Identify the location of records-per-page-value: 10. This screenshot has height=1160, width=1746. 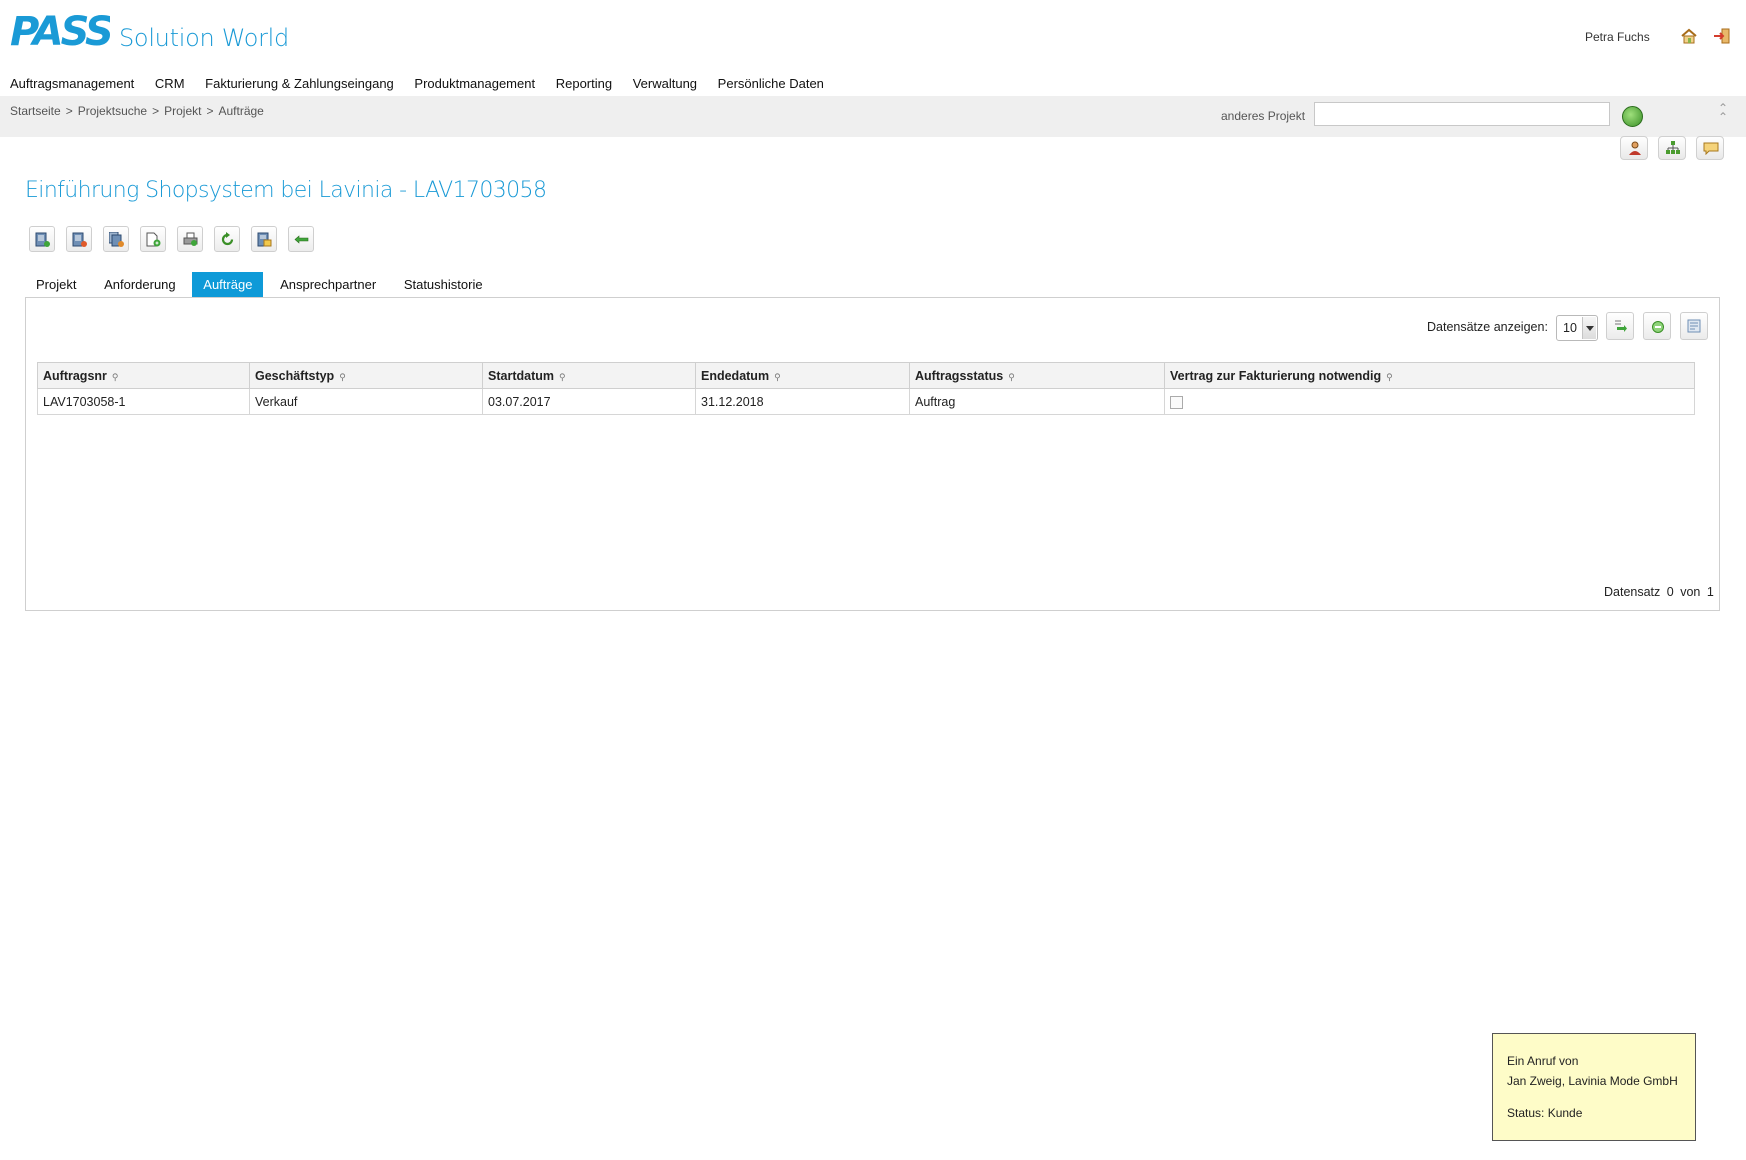
(1570, 328).